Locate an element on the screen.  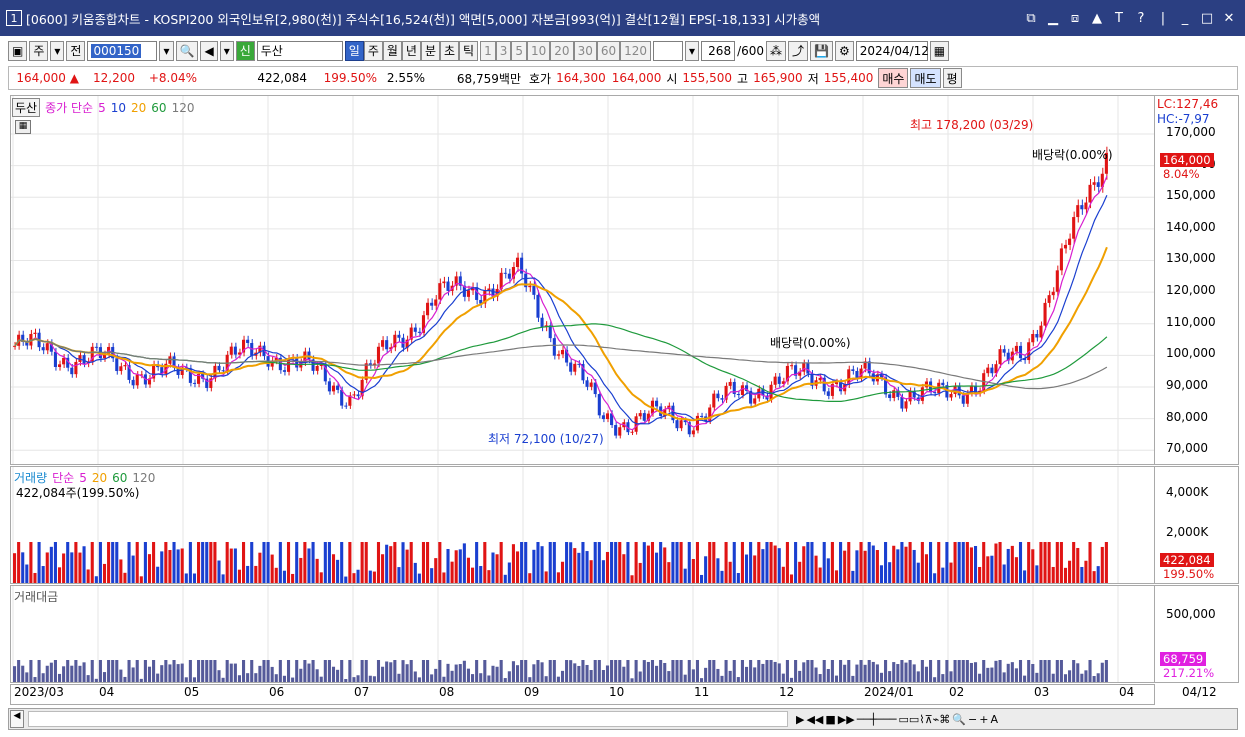
search-icon: 🔍 is located at coordinates (187, 50).